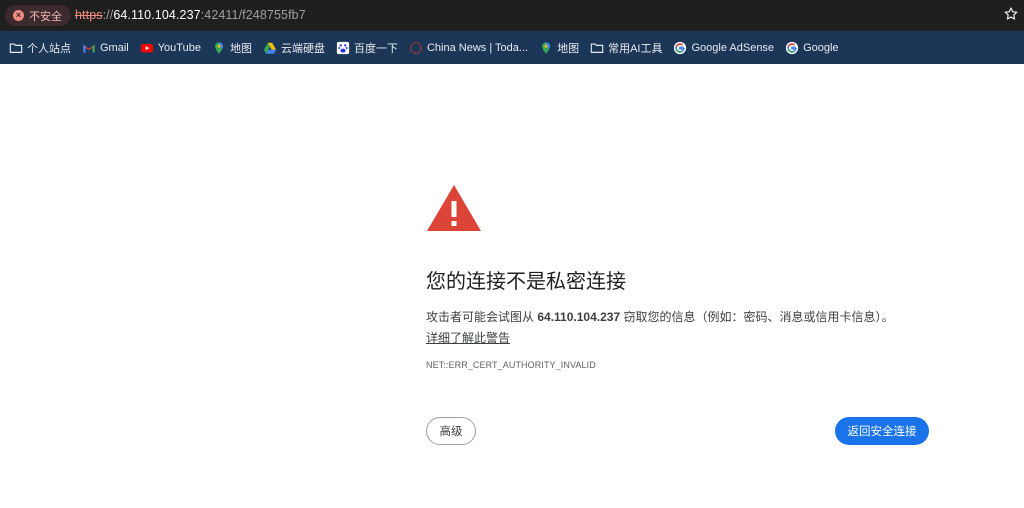 Image resolution: width=1024 pixels, height=508 pixels. Describe the element at coordinates (635, 48) in the screenshot. I see `bookmark-label: 常用AI工具` at that location.